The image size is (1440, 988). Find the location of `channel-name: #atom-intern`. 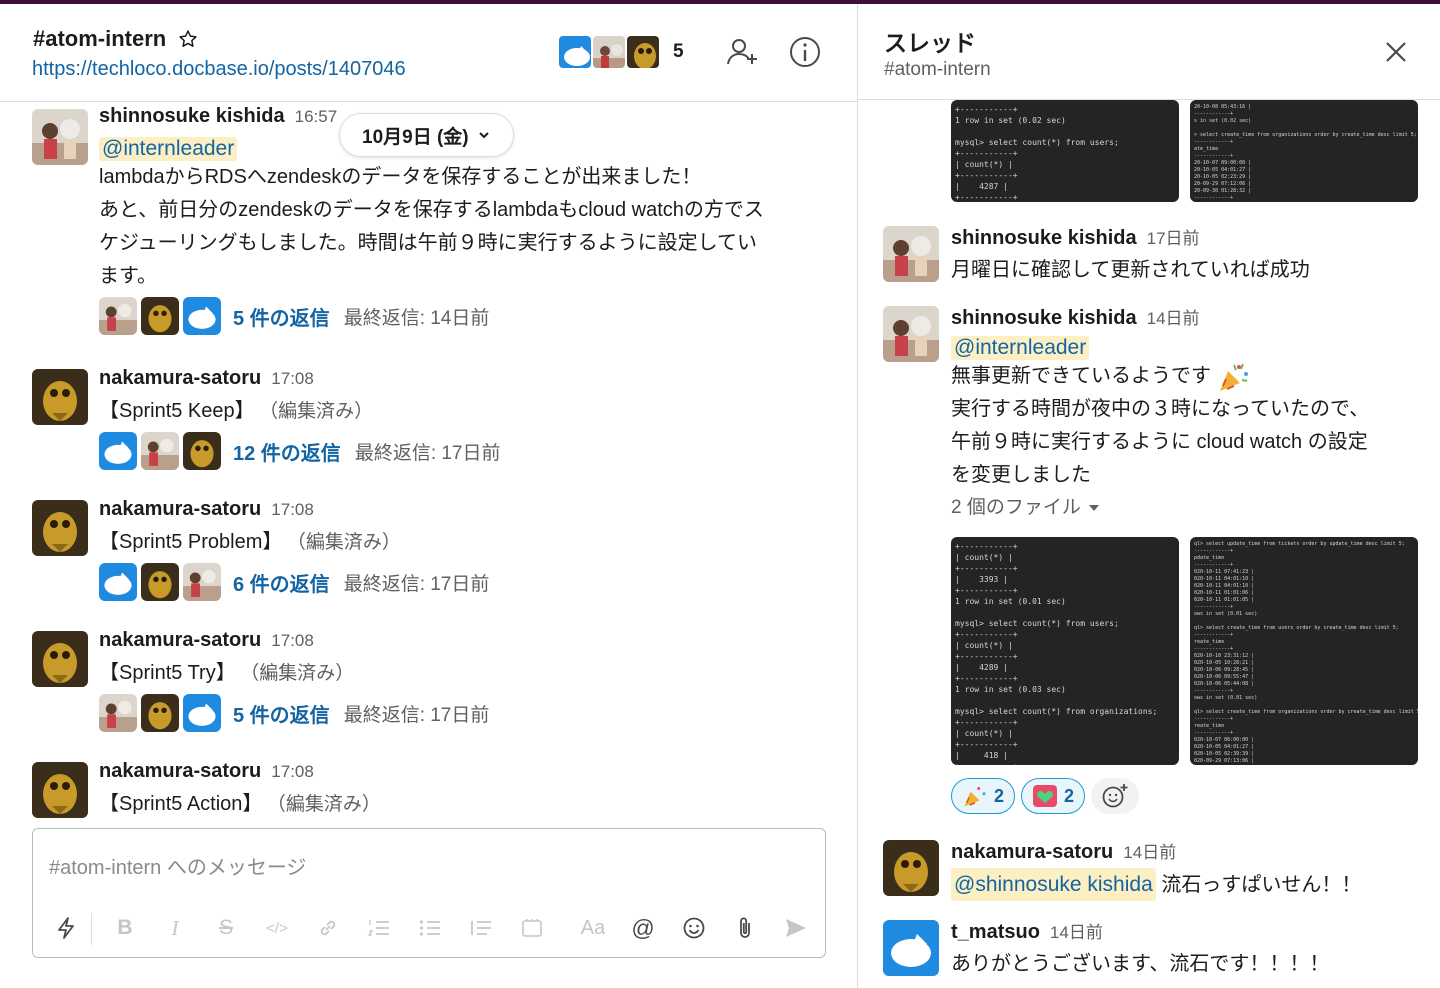

channel-name: #atom-intern is located at coordinates (100, 38).